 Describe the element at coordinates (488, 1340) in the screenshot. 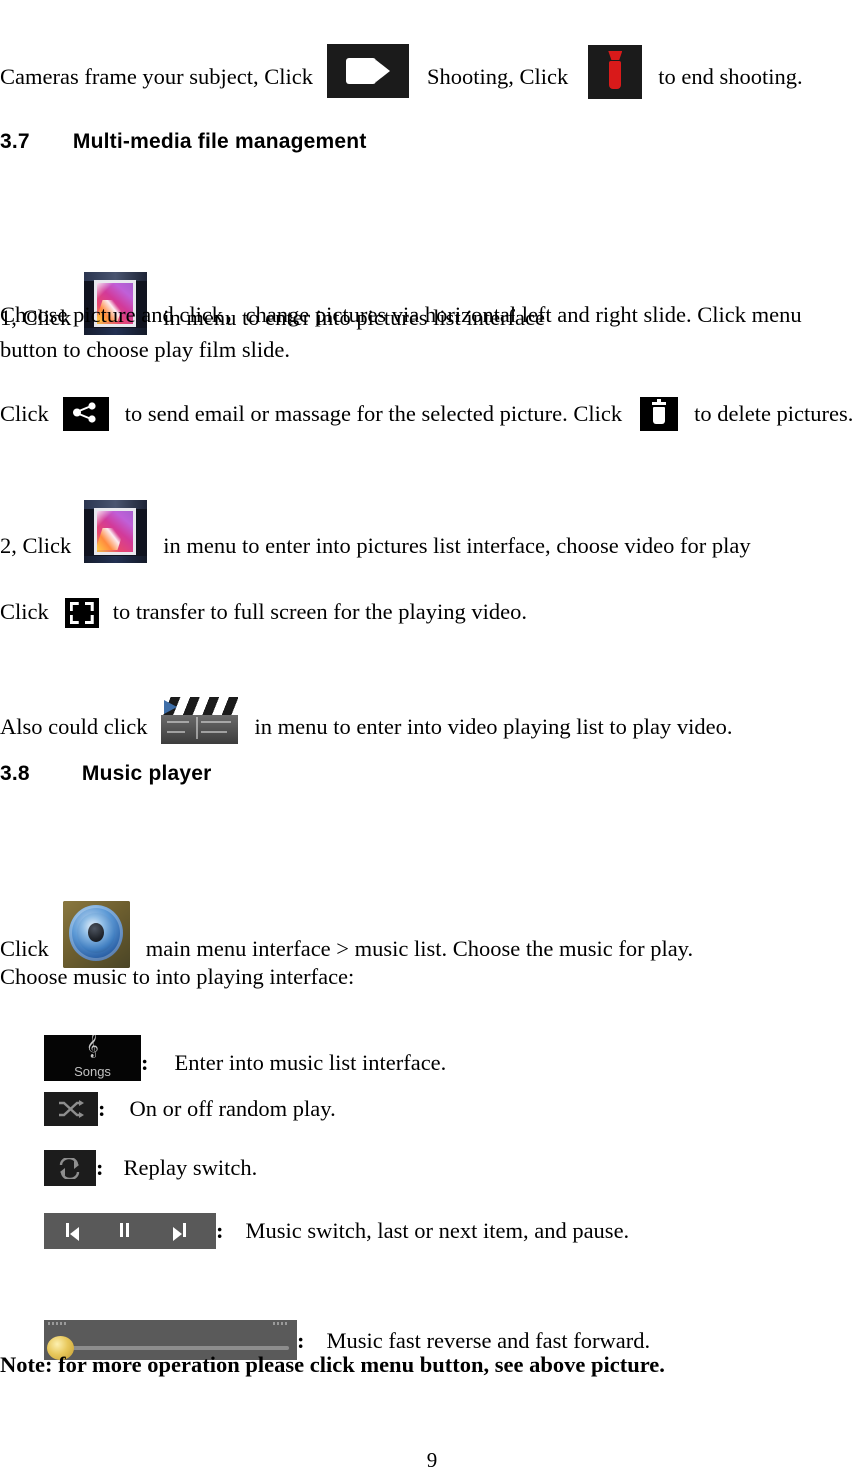

I see `control-description: Music fast reverse and fast forward.` at that location.